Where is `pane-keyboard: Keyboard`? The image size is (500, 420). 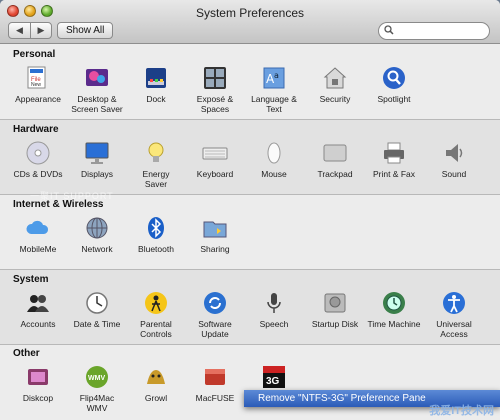
pane-keyboard: Keyboard is located at coordinates (215, 159).